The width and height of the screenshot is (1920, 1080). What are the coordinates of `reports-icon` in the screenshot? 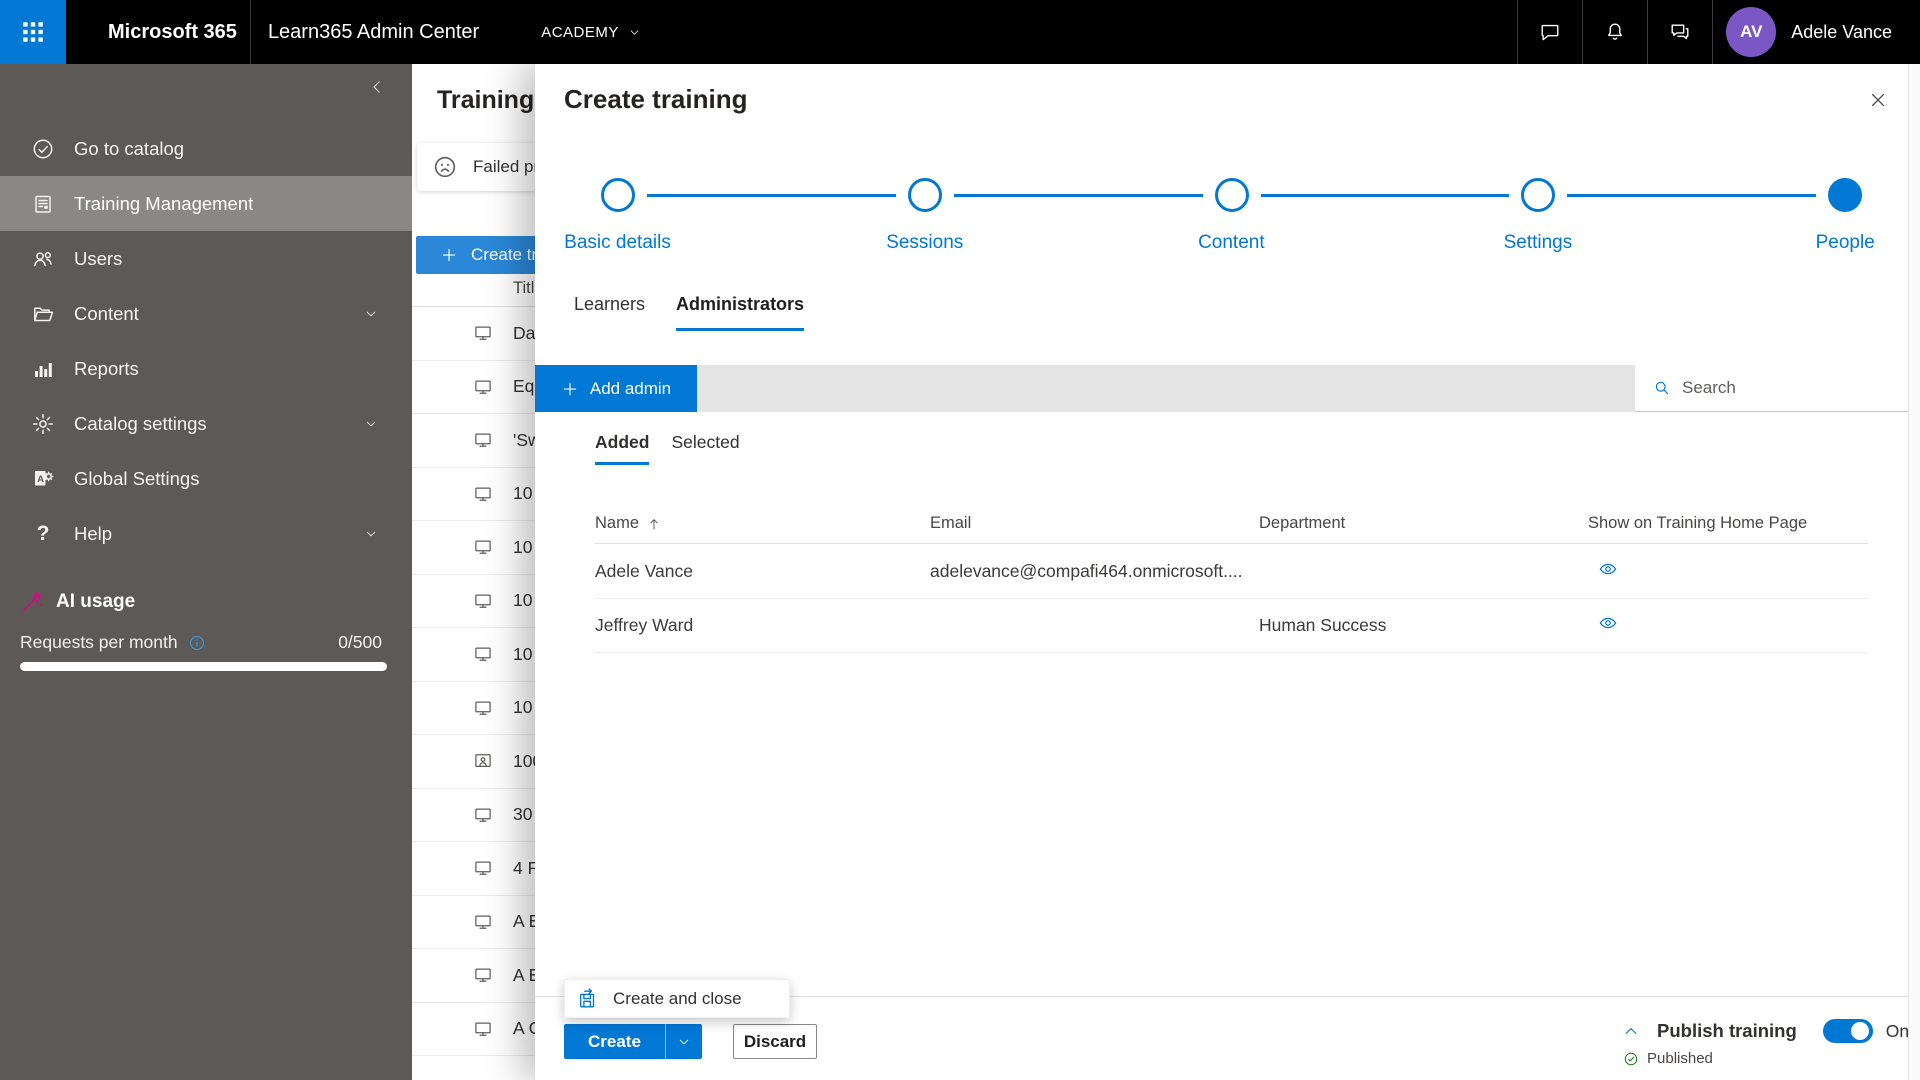 It's located at (43, 369).